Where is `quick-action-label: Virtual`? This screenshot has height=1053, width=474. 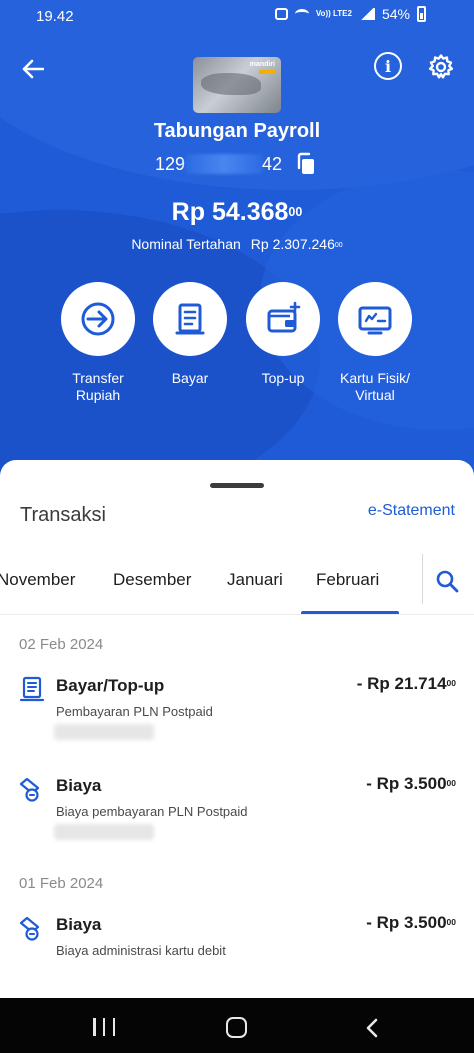
quick-action-label: Virtual is located at coordinates (375, 395).